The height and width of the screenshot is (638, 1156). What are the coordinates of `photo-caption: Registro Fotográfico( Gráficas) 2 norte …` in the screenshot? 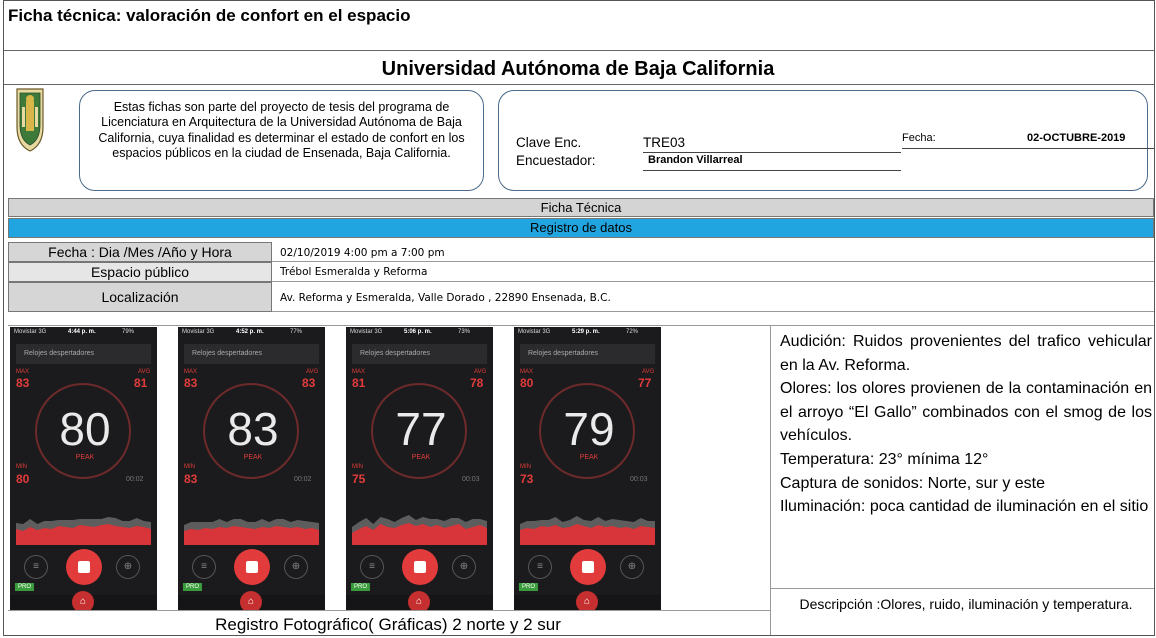 It's located at (388, 624).